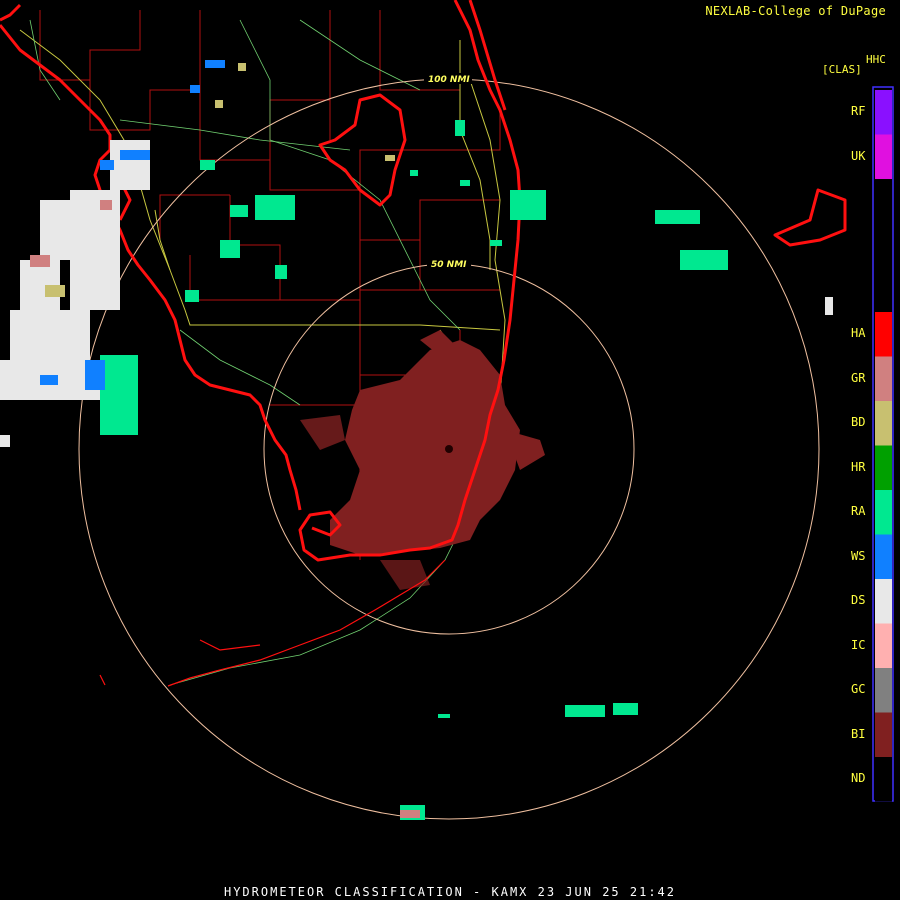 This screenshot has height=900, width=900. Describe the element at coordinates (858, 733) in the screenshot. I see `legend-label-bi: BI` at that location.